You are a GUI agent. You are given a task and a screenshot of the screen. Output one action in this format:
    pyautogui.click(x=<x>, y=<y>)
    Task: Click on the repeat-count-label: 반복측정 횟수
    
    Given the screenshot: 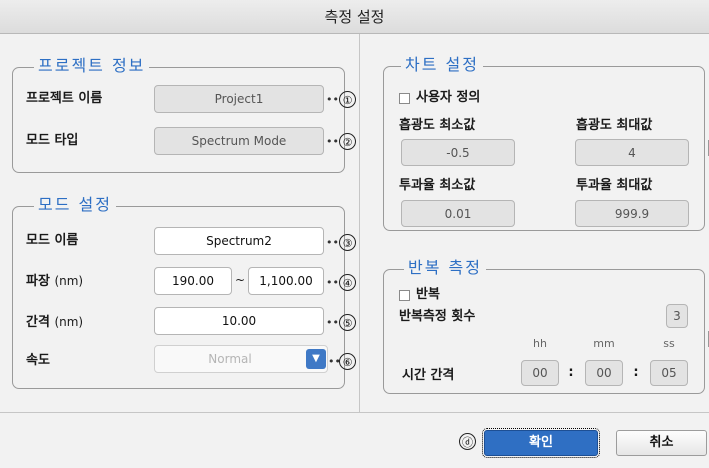 What is the action you would take?
    pyautogui.click(x=437, y=316)
    